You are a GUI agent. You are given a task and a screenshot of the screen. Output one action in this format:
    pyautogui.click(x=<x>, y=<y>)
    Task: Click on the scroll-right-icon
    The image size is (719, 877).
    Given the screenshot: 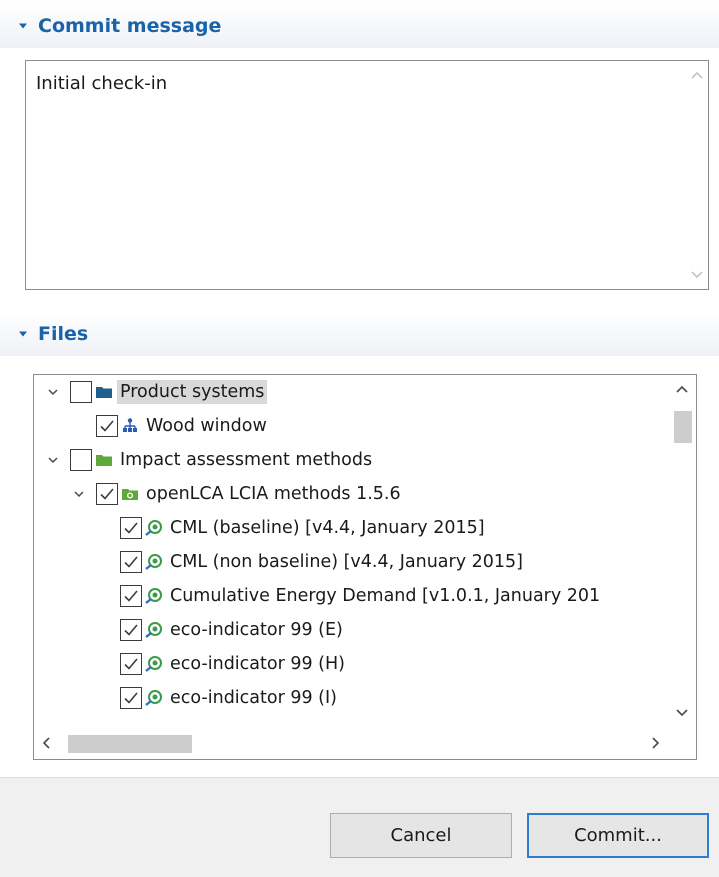 What is the action you would take?
    pyautogui.click(x=655, y=743)
    